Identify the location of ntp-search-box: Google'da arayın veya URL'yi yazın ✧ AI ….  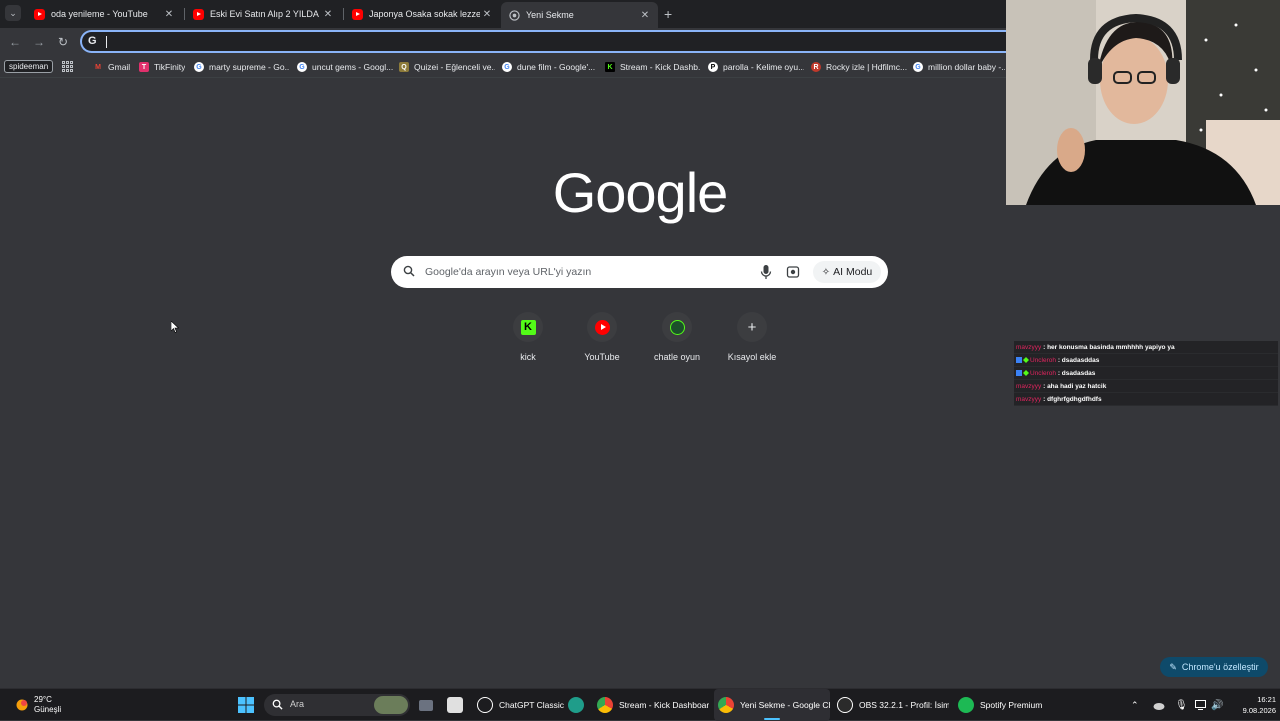
(639, 272).